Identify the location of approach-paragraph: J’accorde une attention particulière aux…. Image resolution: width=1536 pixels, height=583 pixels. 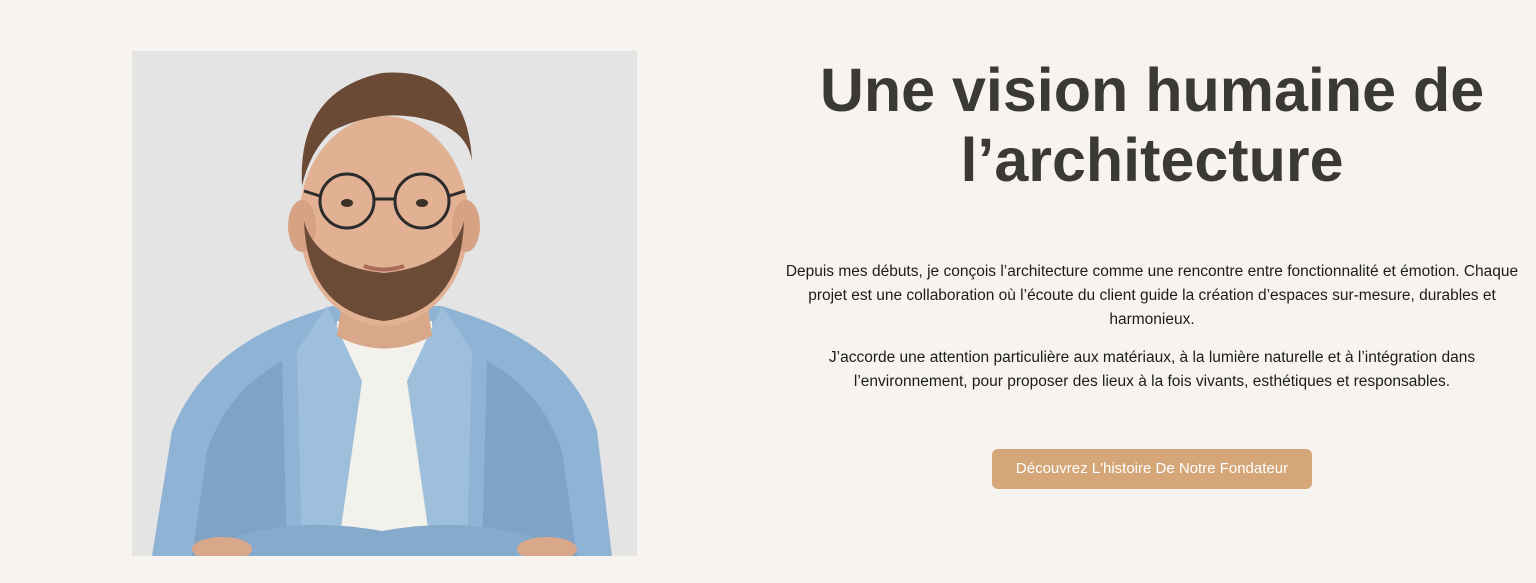
(1152, 369).